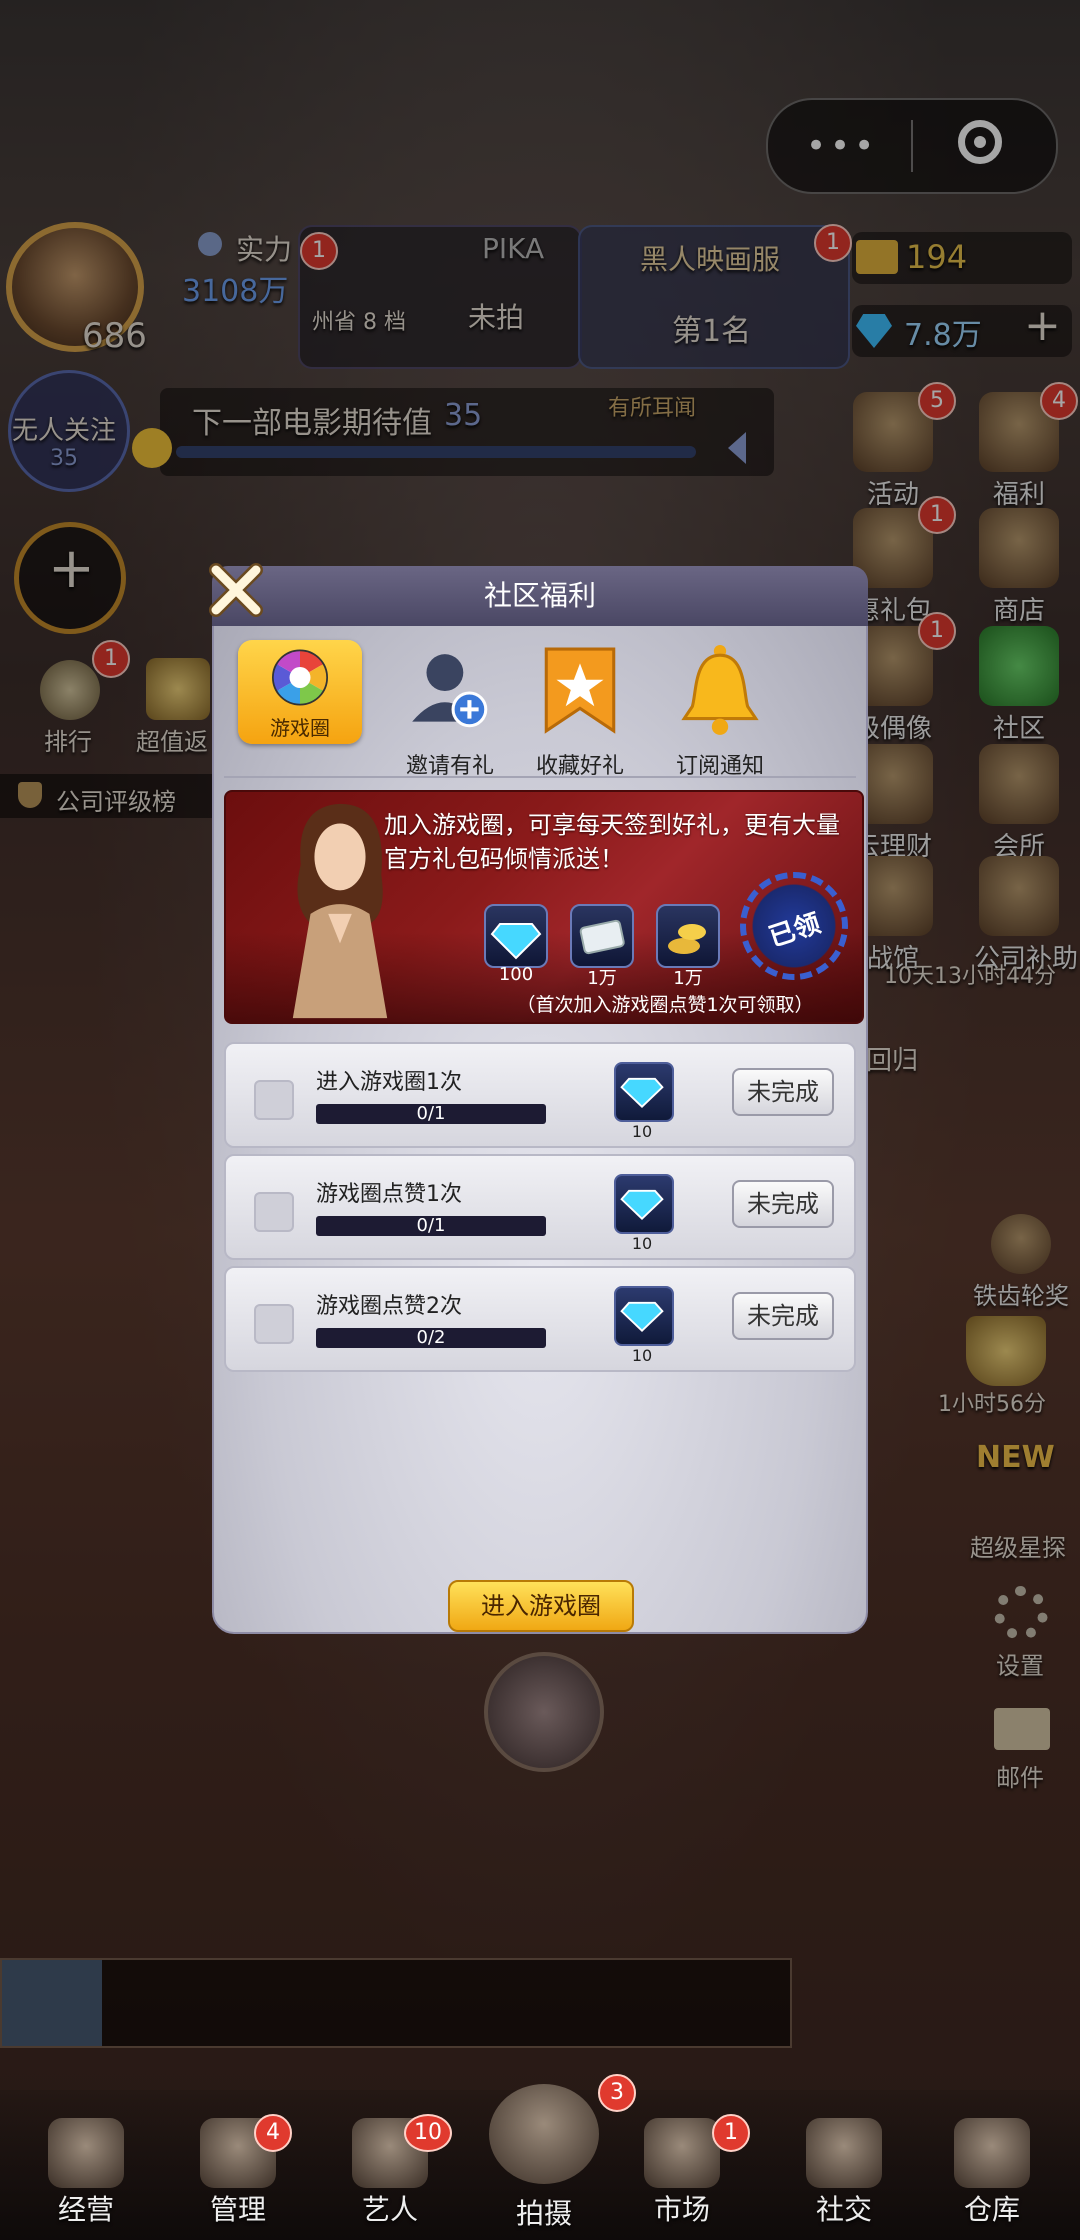 The width and height of the screenshot is (1080, 2240). Describe the element at coordinates (543, 2213) in the screenshot. I see `nav-shoot-label: 拍摄` at that location.